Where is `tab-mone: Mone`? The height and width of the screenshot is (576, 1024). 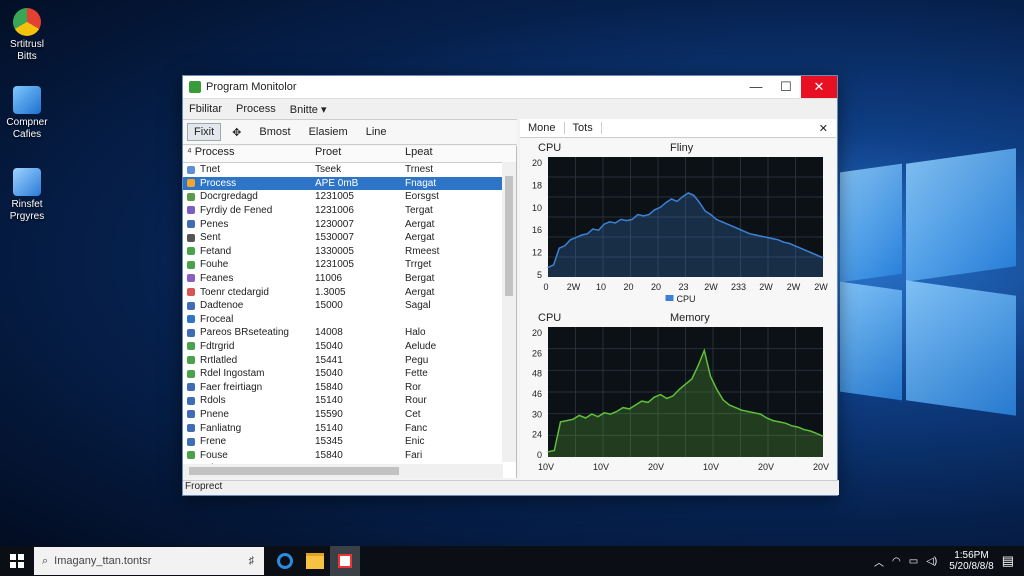
tab-mone: Mone is located at coordinates (542, 128).